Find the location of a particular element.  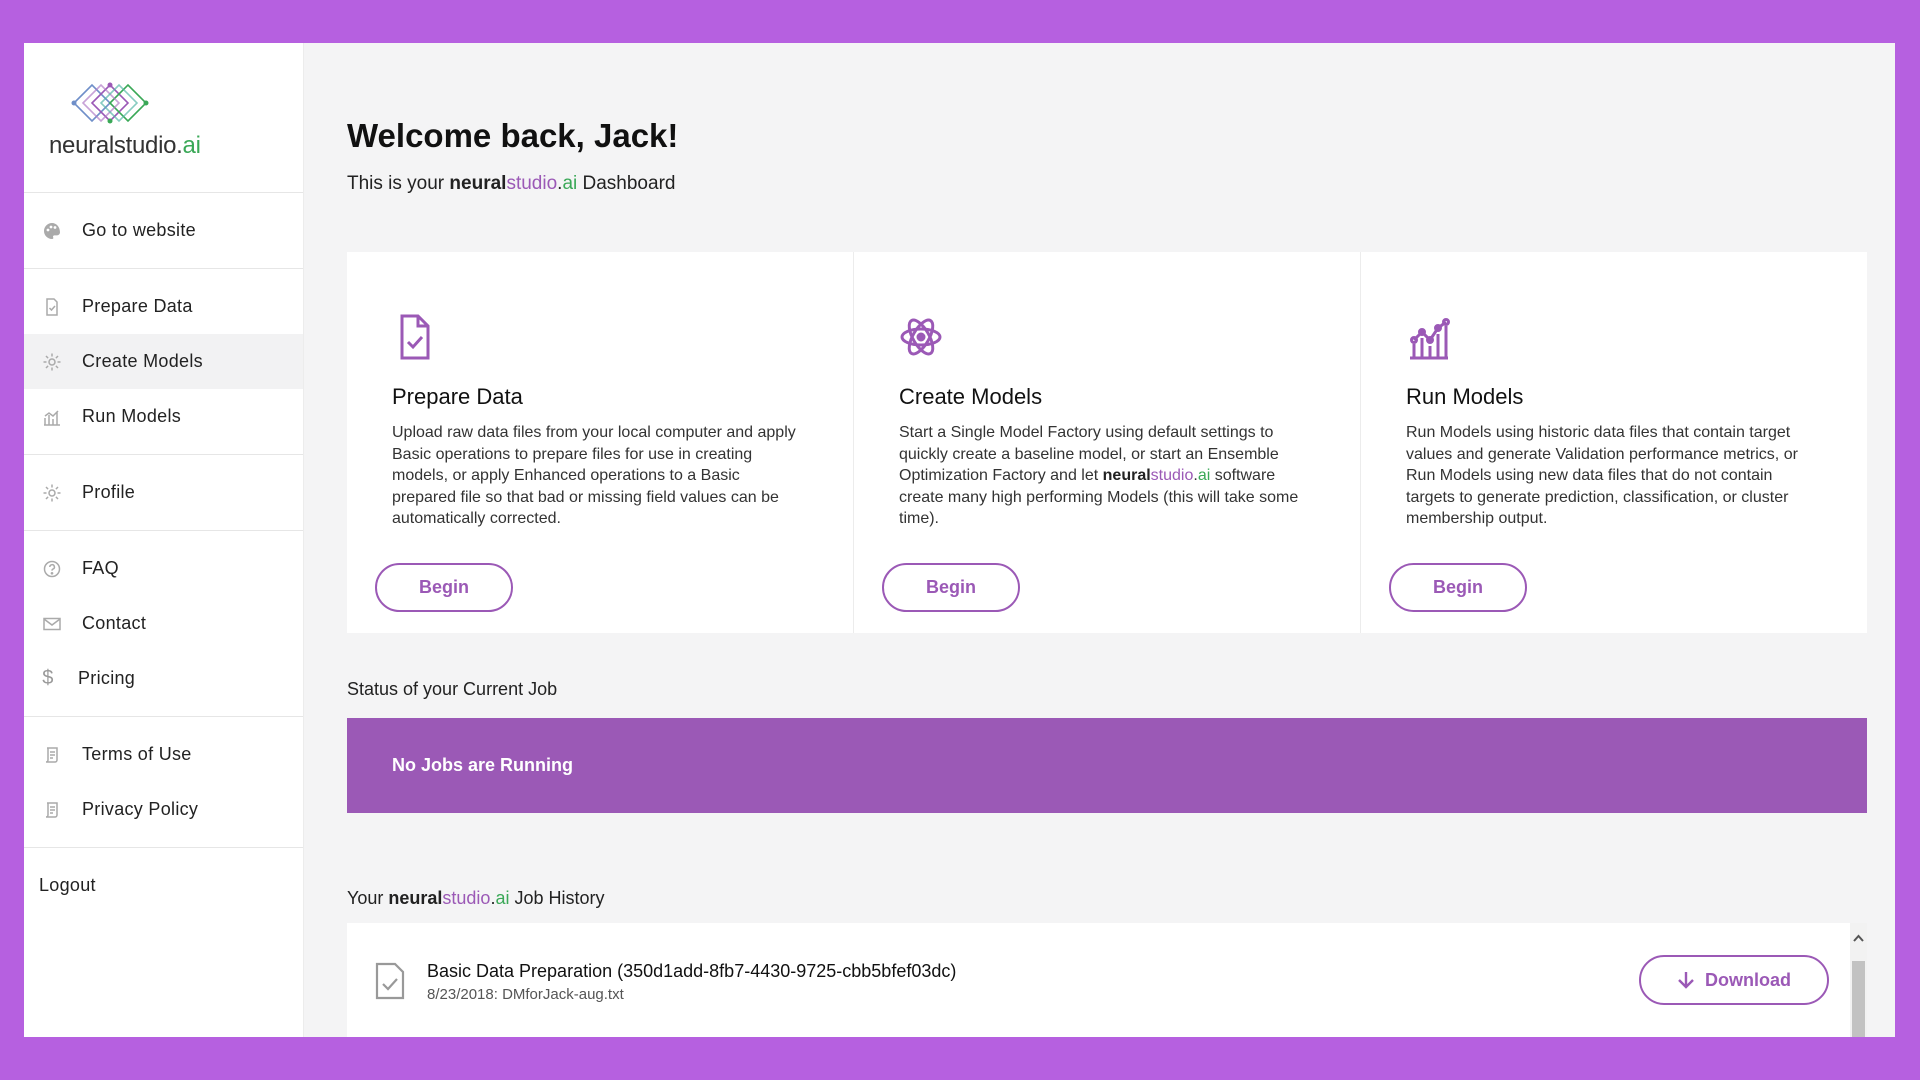

nav-group-workflow: Prepare Data Create Models Run Models is located at coordinates (163, 362).